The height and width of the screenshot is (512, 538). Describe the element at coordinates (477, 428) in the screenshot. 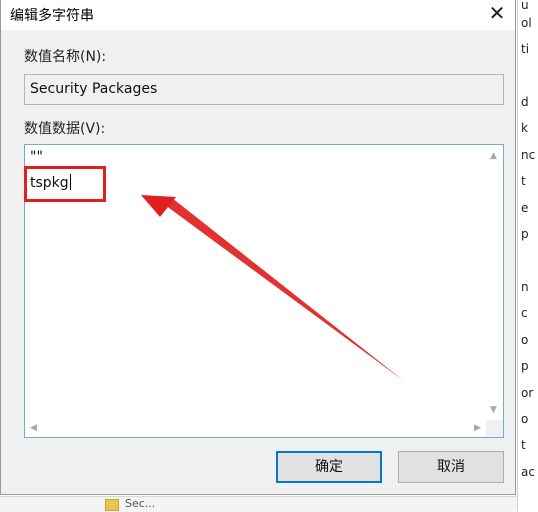

I see `scroll-right-icon: ▶` at that location.